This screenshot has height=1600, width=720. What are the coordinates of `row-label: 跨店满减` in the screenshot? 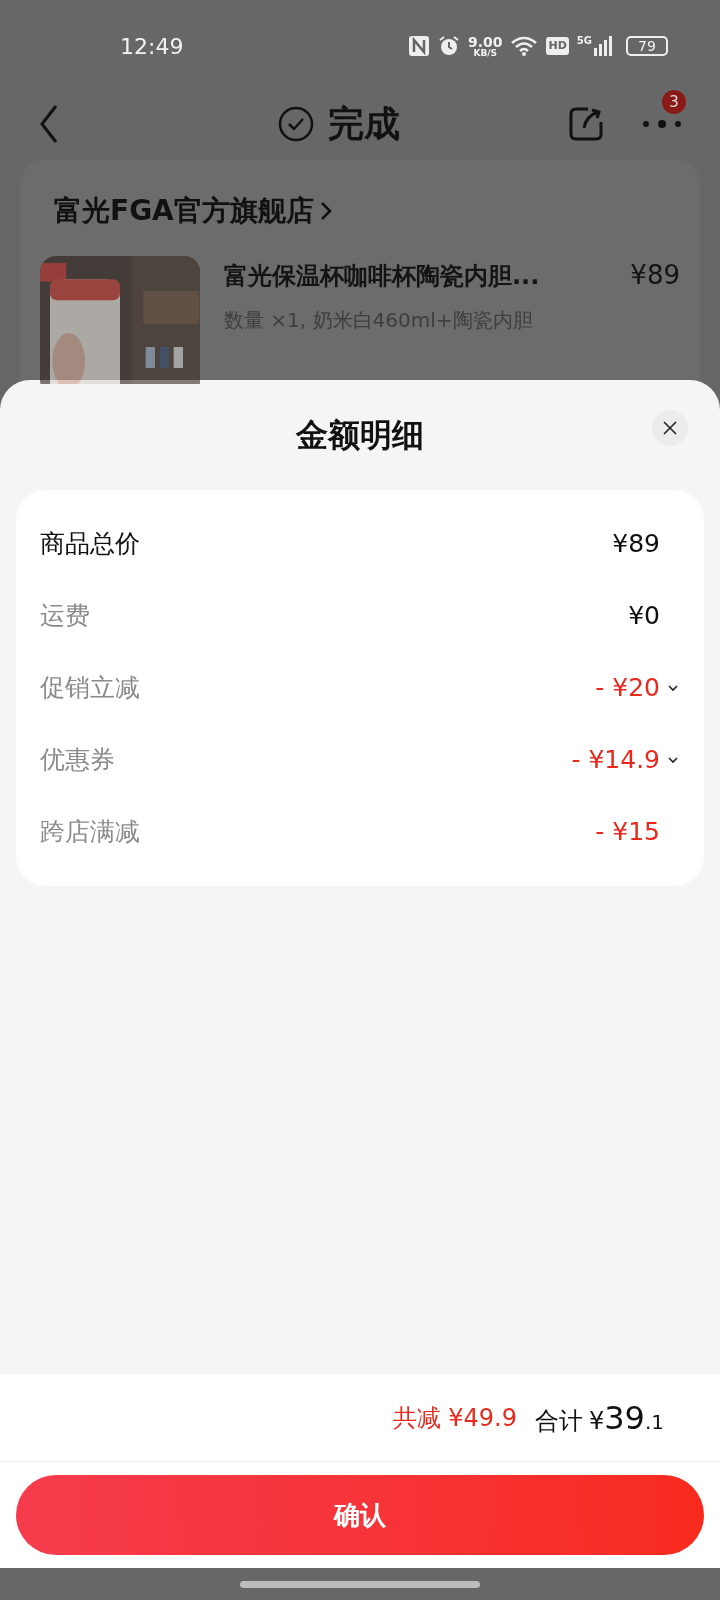 It's located at (90, 832).